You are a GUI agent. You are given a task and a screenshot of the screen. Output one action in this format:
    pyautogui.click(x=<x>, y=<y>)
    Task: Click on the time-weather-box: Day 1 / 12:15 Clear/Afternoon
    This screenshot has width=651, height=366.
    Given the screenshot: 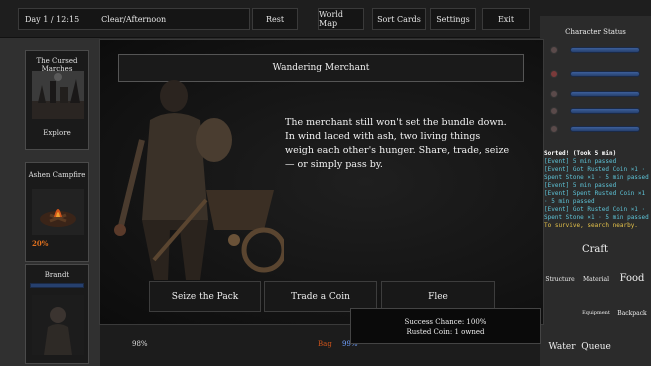 What is the action you would take?
    pyautogui.click(x=134, y=19)
    